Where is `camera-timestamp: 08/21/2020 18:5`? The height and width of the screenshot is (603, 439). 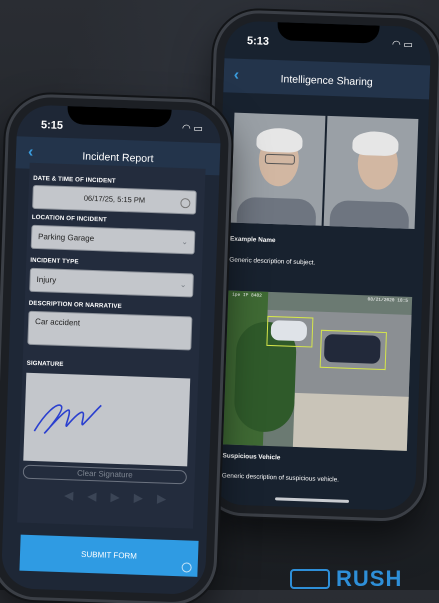 camera-timestamp: 08/21/2020 18:5 is located at coordinates (388, 300).